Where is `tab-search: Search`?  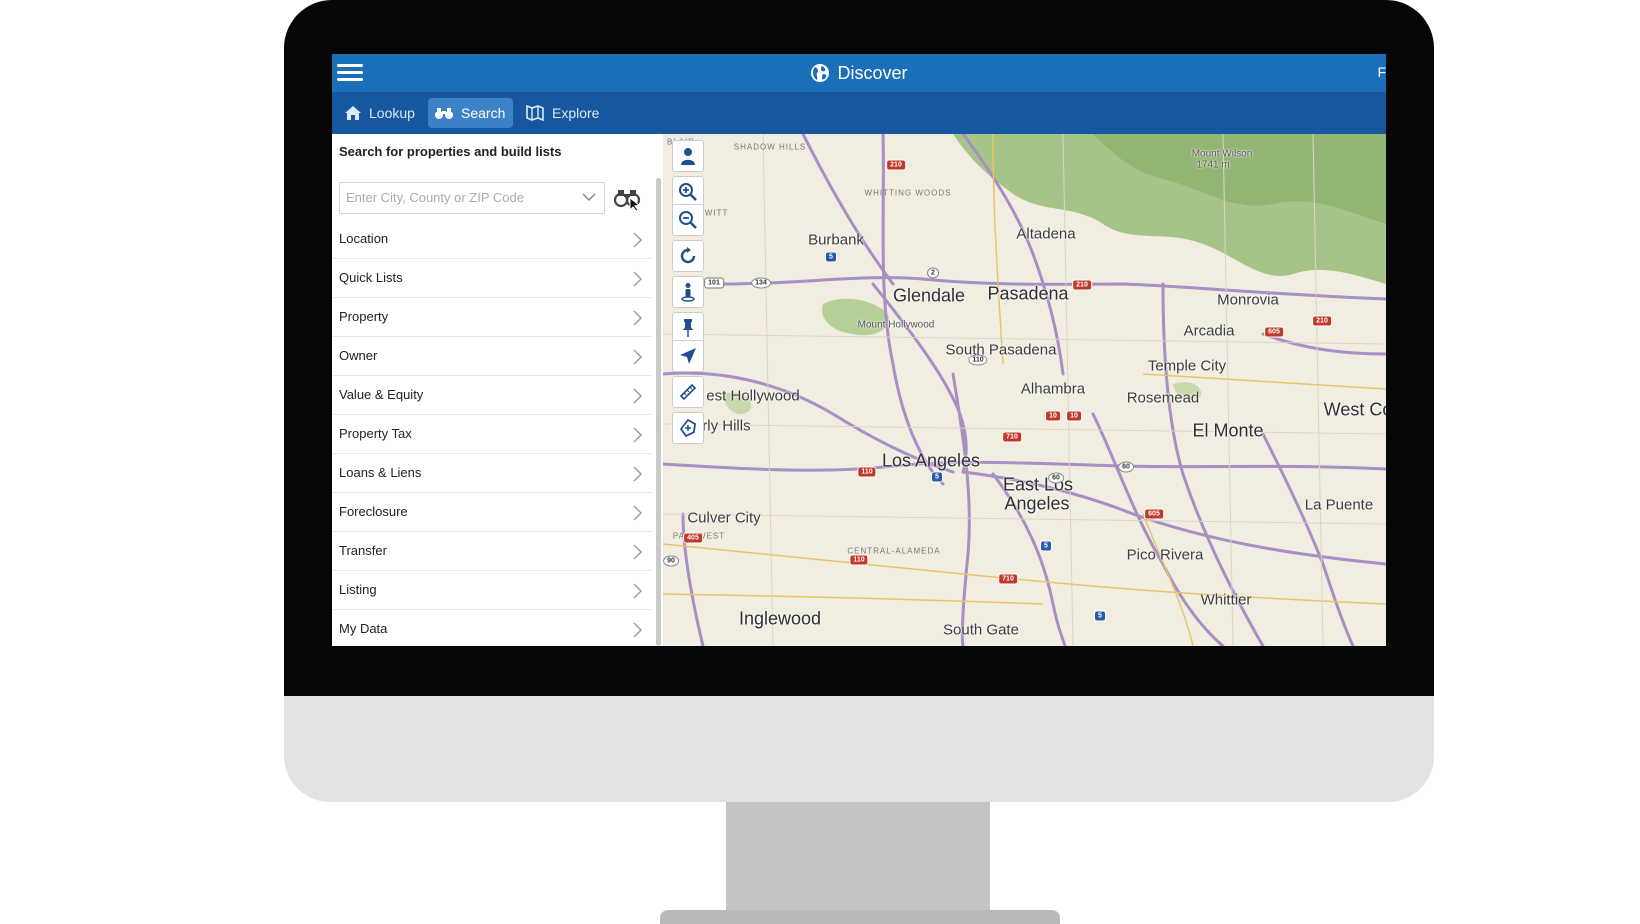 tab-search: Search is located at coordinates (471, 113).